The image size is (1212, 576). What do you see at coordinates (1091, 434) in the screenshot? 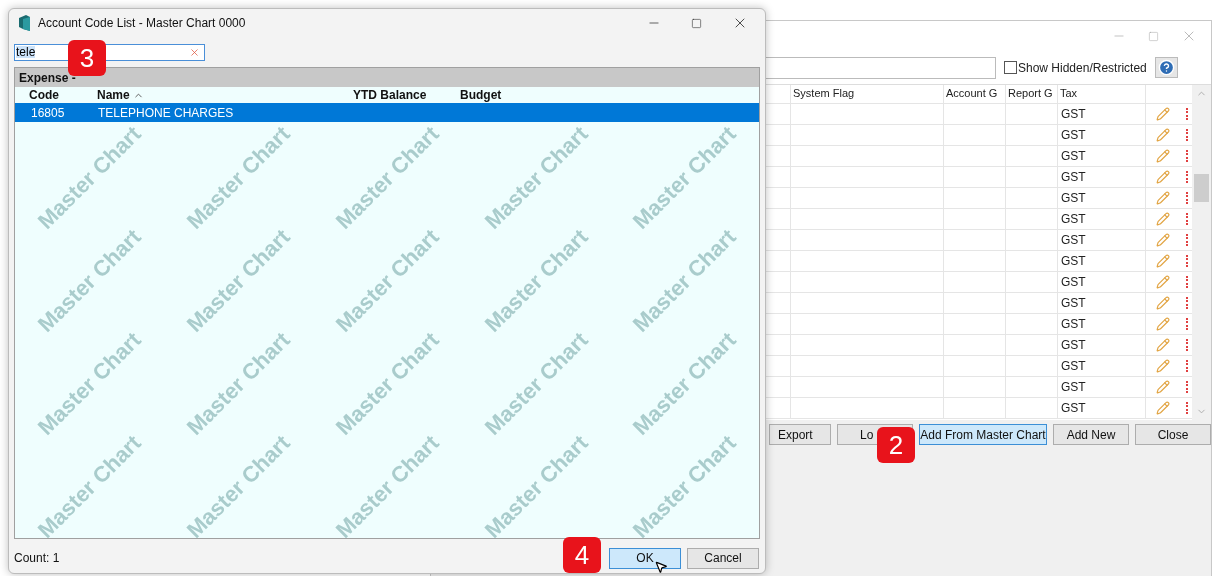
I see `dialog-button: Add New` at bounding box center [1091, 434].